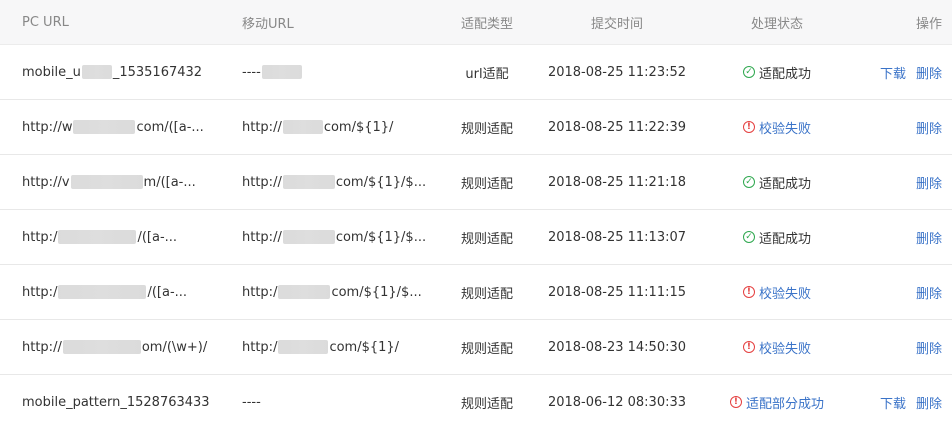 The height and width of the screenshot is (429, 952). I want to click on adapt-type: url适配, so click(487, 74).